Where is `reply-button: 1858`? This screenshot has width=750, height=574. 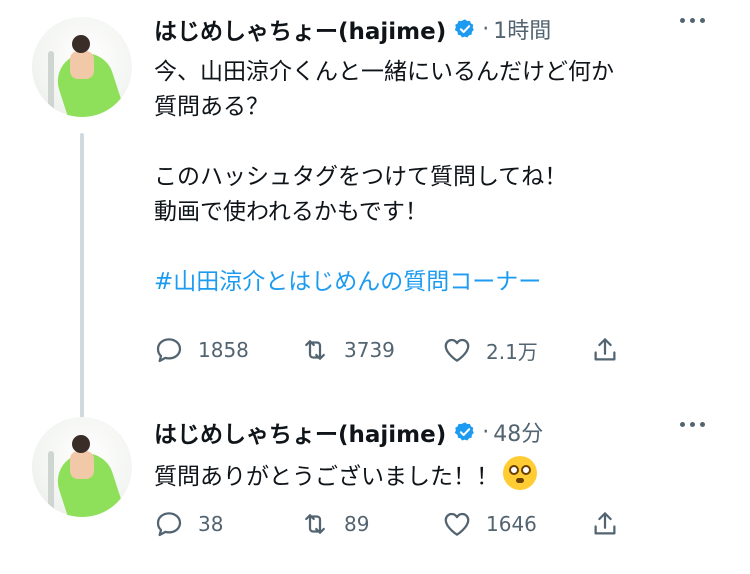
reply-button: 1858 is located at coordinates (201, 350).